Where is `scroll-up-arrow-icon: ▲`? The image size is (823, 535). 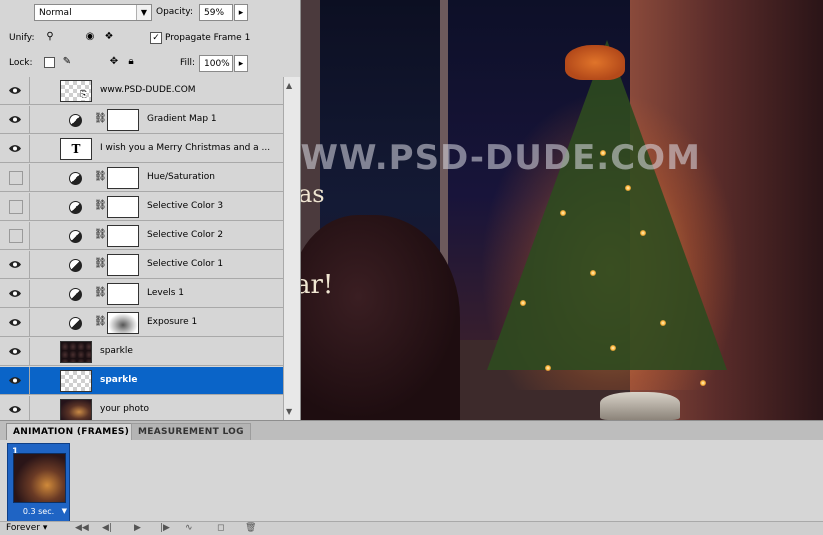
scroll-up-arrow-icon: ▲ is located at coordinates (289, 85).